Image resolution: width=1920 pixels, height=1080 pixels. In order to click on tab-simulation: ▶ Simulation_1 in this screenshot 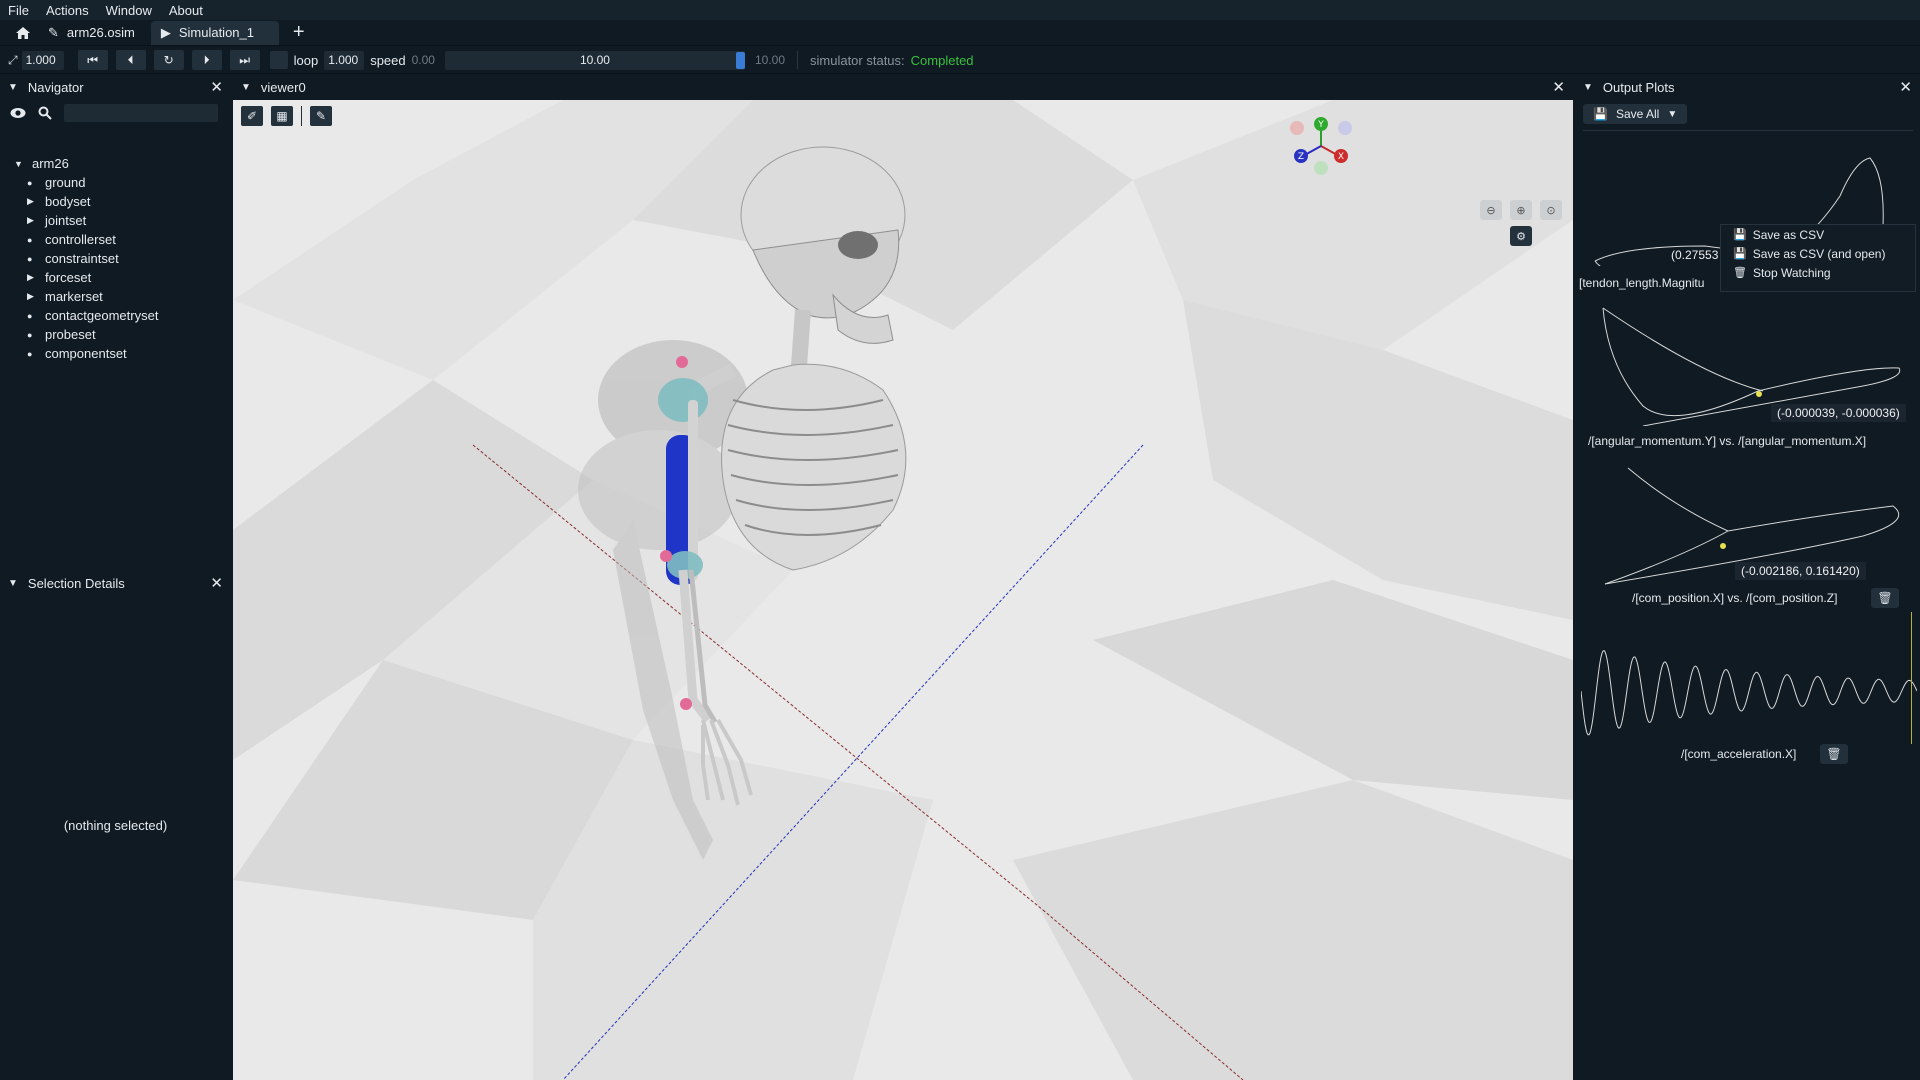, I will do `click(214, 32)`.